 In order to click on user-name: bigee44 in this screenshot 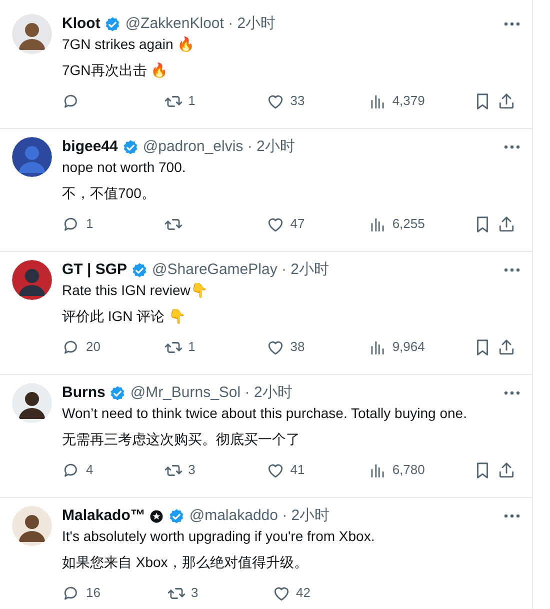, I will do `click(90, 147)`.